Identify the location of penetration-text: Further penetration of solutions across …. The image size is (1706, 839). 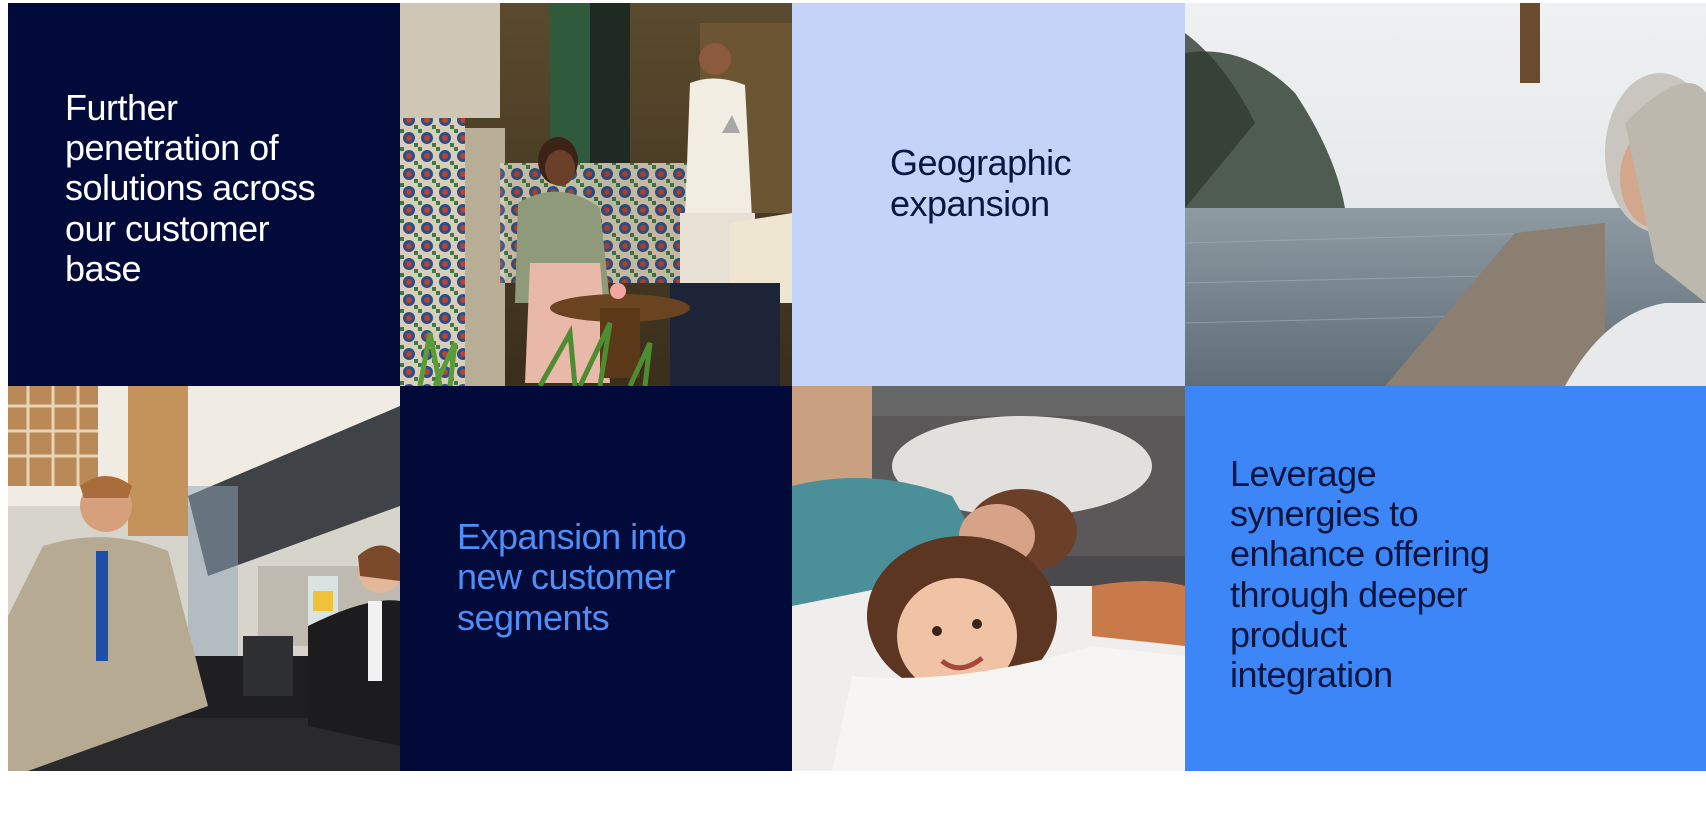
(190, 187).